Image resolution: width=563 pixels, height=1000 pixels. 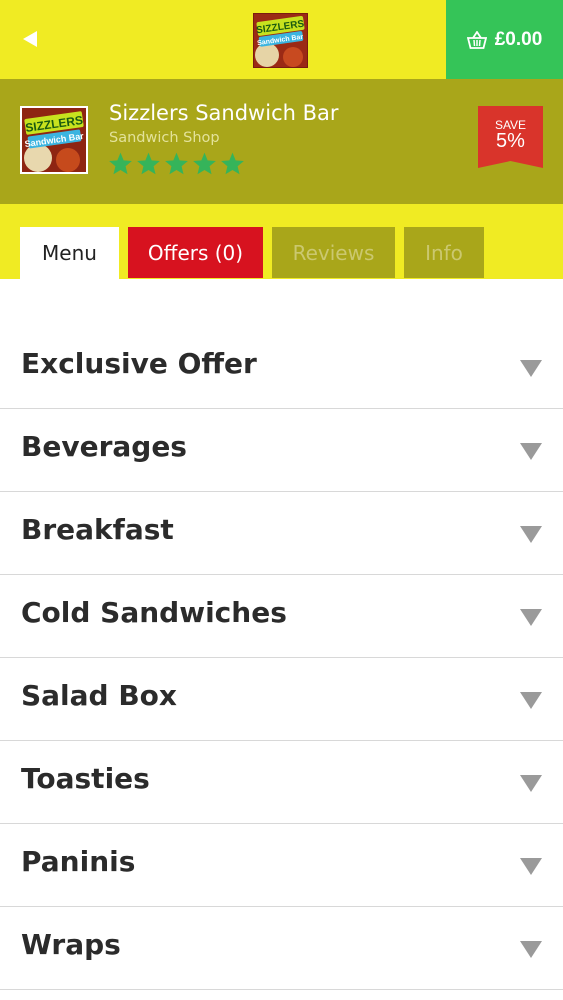 I want to click on category-label: Salad Box, so click(x=99, y=695).